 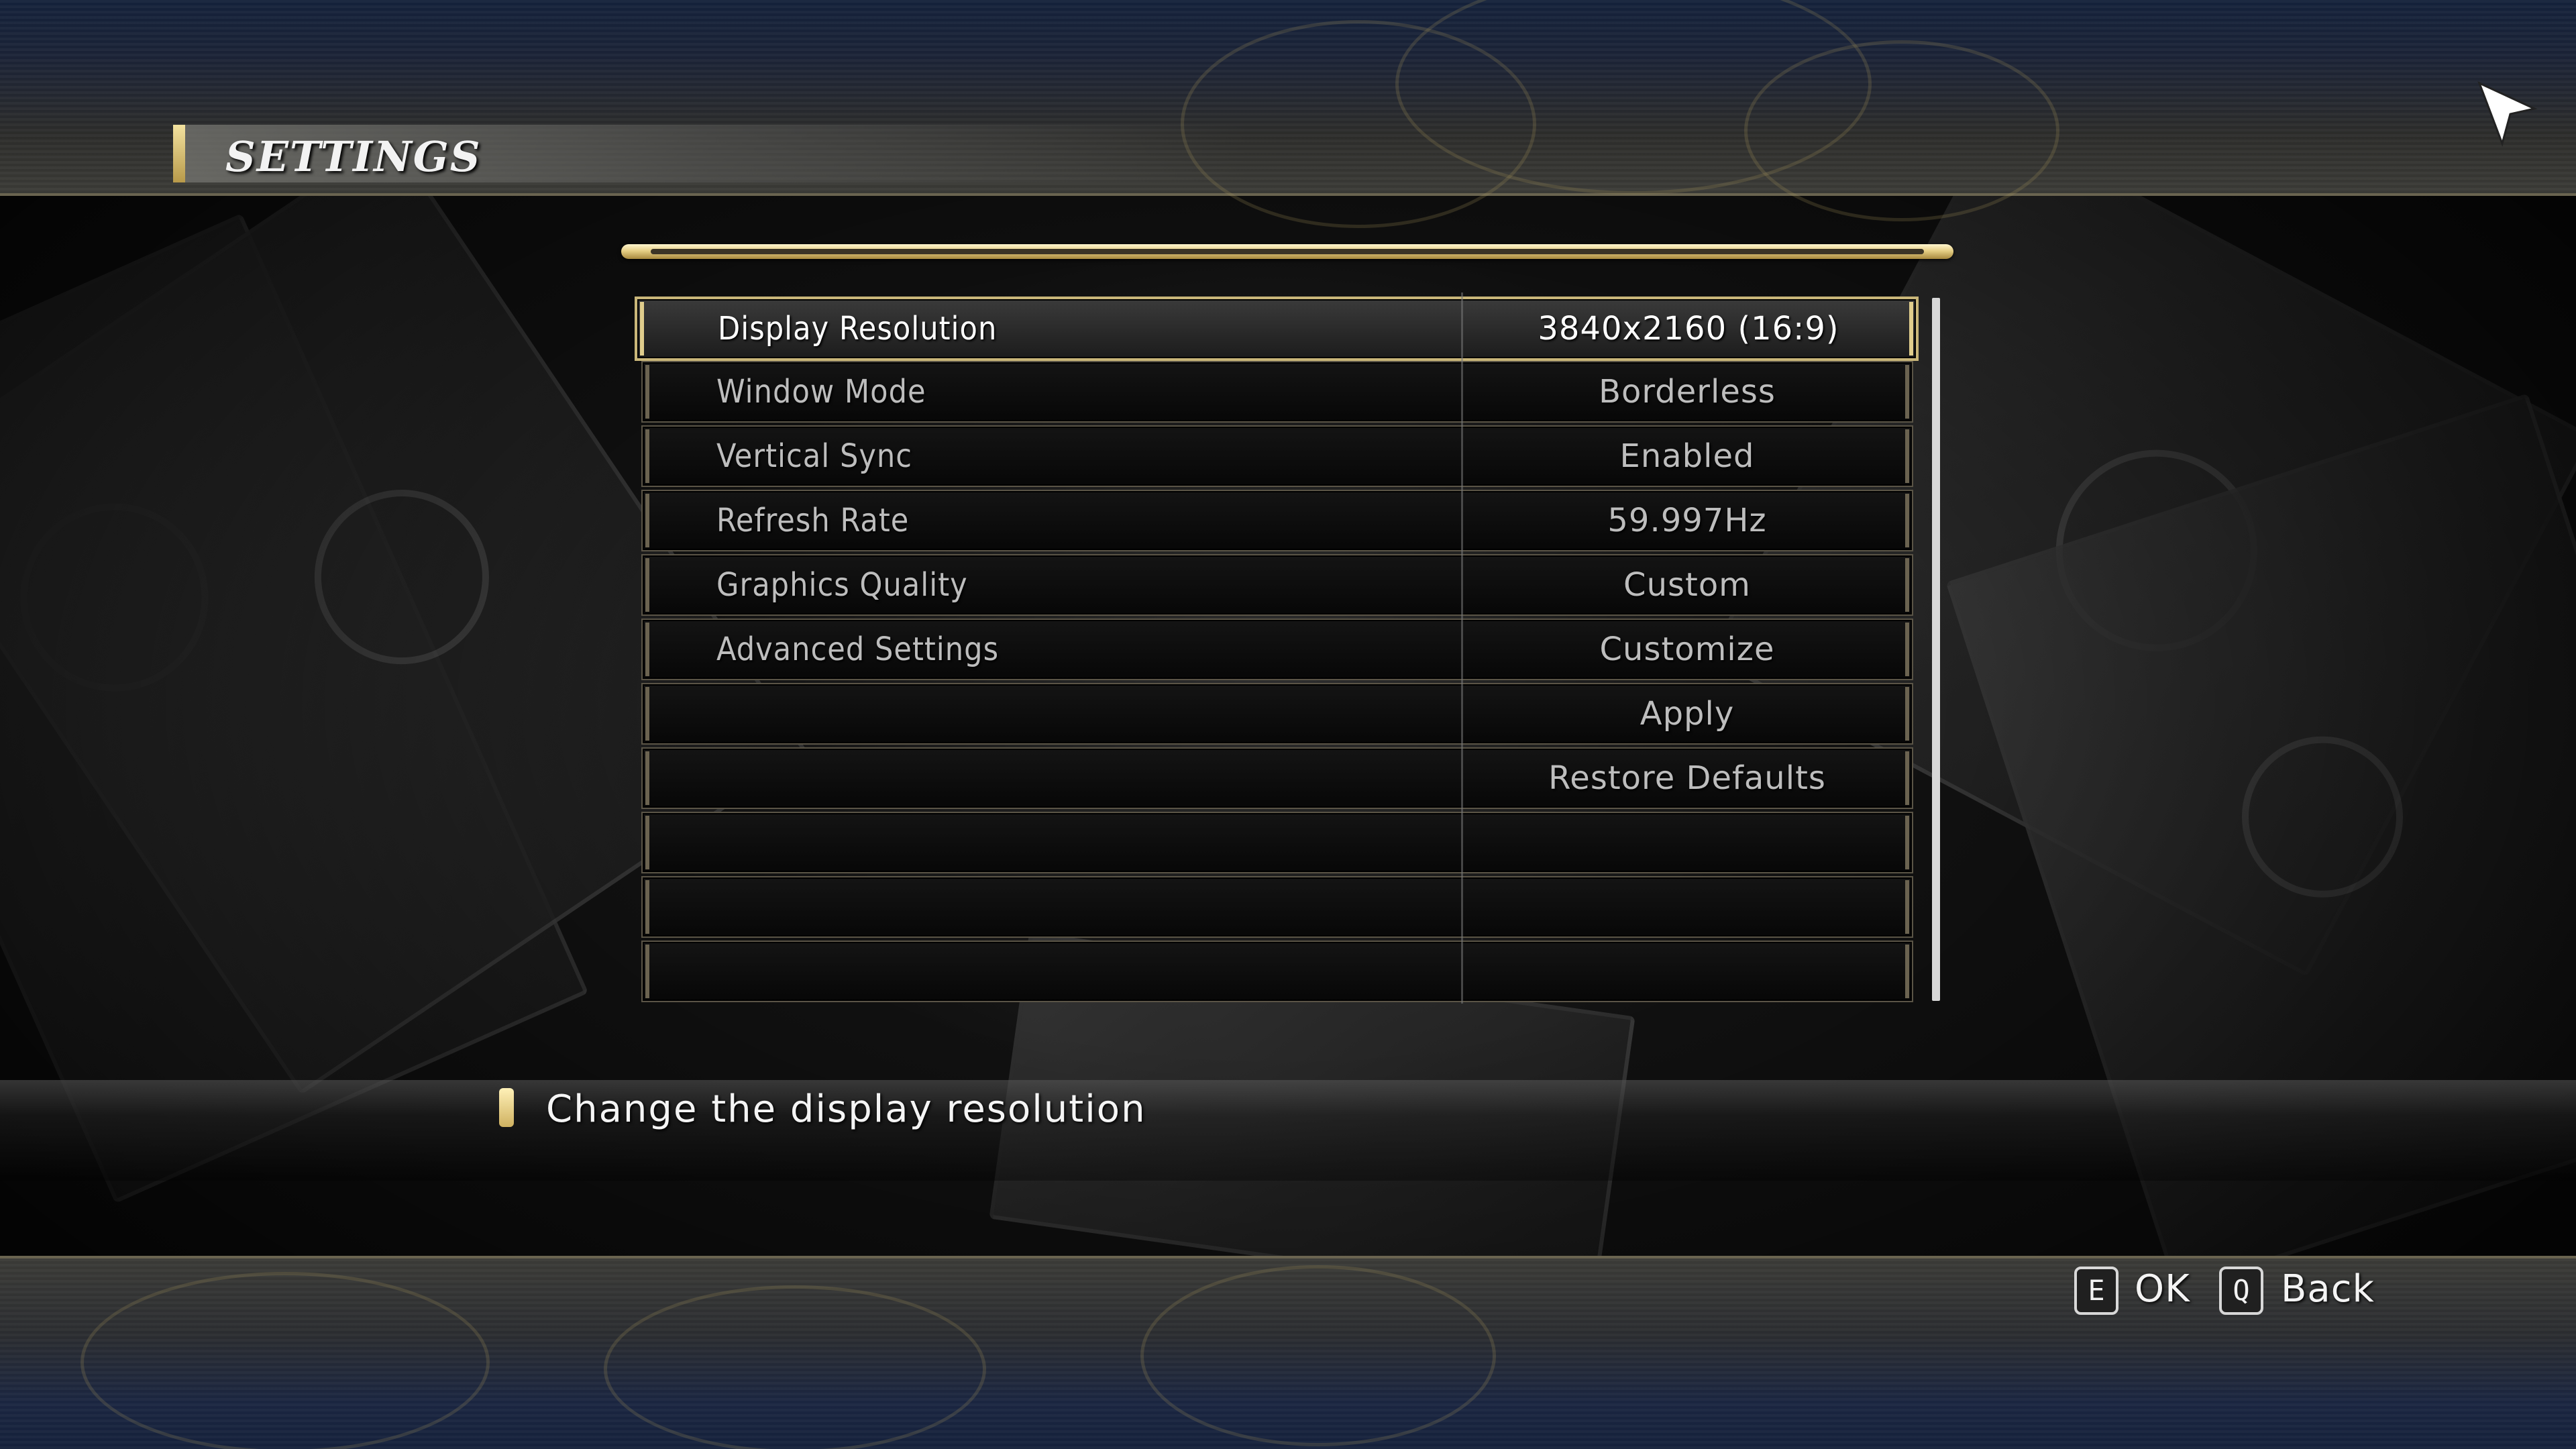 What do you see at coordinates (1687, 456) in the screenshot?
I see `setting-value: Enabled` at bounding box center [1687, 456].